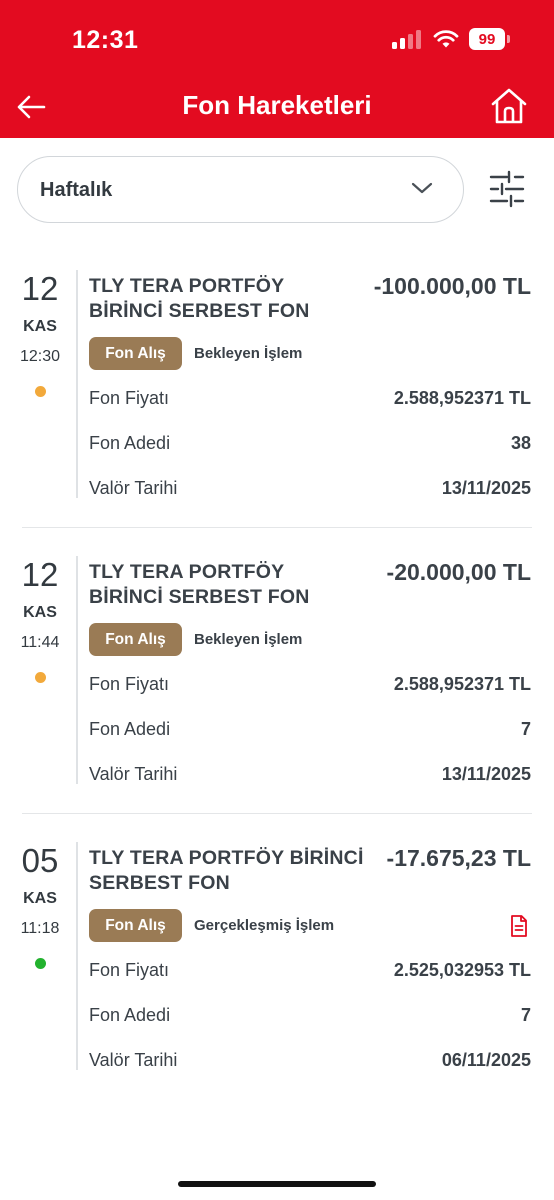 The height and width of the screenshot is (1200, 554). Describe the element at coordinates (277, 69) in the screenshot. I see `app-header: 12:31 99 Fon Hareketleri` at that location.